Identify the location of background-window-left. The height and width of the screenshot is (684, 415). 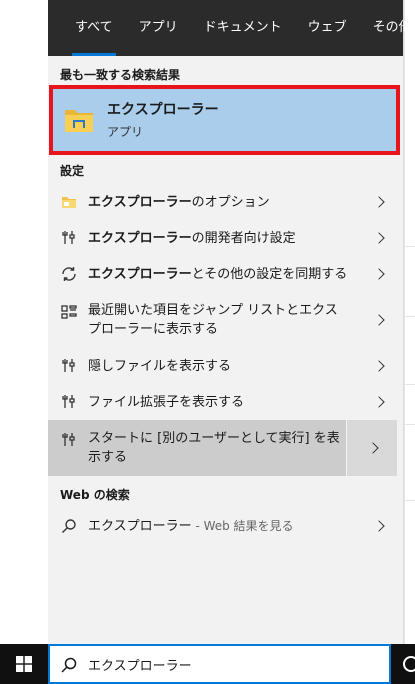
(24, 322).